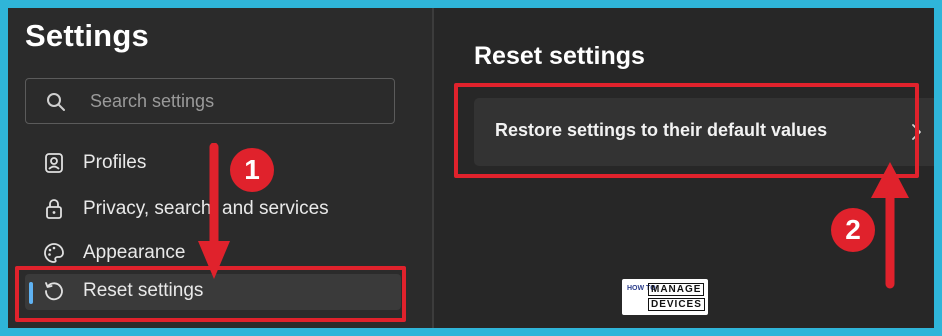 The width and height of the screenshot is (942, 336). I want to click on annotation-arrow-down, so click(214, 211).